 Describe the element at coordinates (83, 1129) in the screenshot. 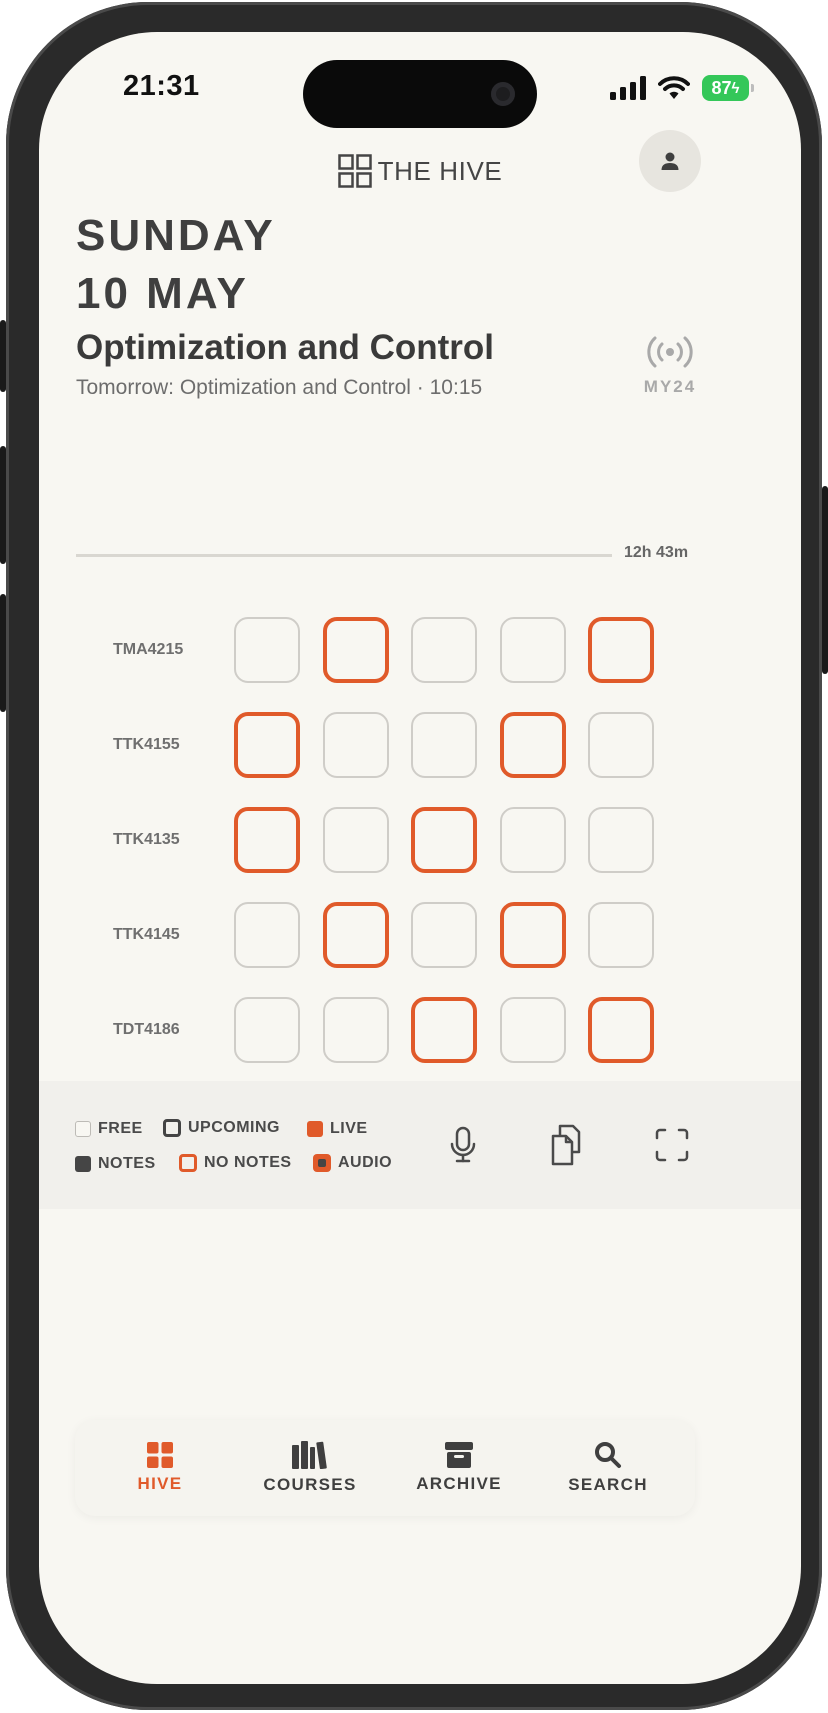

I see `free-swatch` at that location.